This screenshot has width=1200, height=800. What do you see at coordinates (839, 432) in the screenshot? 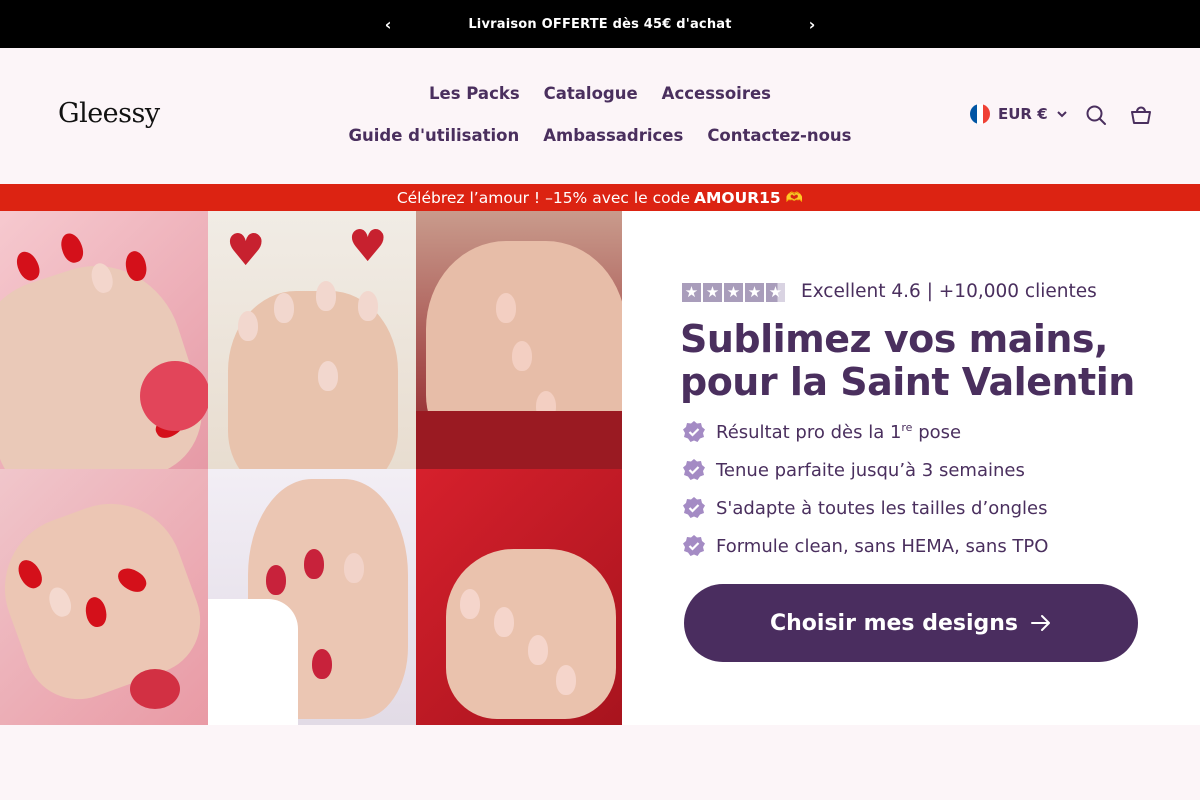
I see `benefit-text: Résultat pro dès la 1re pose` at bounding box center [839, 432].